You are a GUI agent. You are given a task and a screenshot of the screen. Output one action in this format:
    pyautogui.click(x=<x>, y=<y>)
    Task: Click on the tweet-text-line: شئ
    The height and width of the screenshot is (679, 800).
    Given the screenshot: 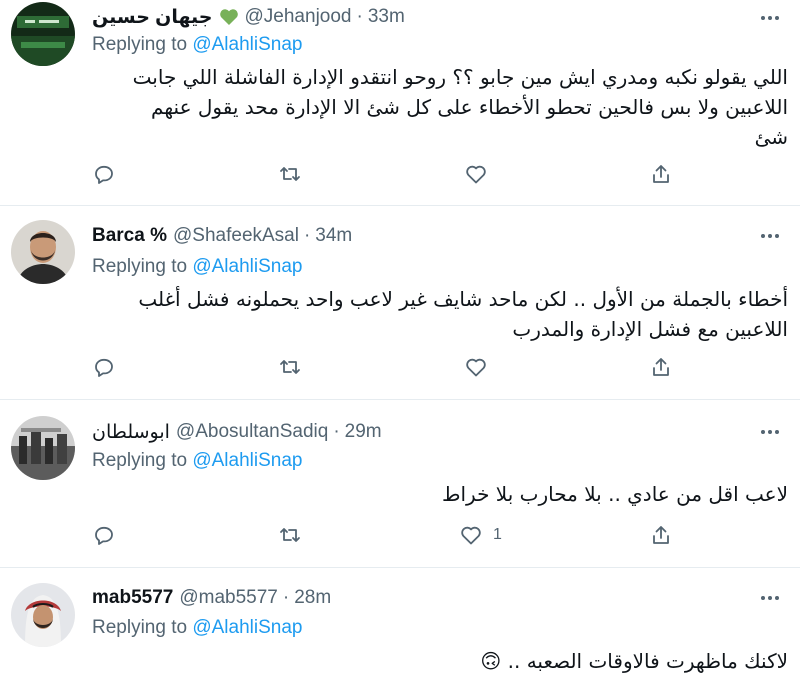 What is the action you would take?
    pyautogui.click(x=771, y=137)
    